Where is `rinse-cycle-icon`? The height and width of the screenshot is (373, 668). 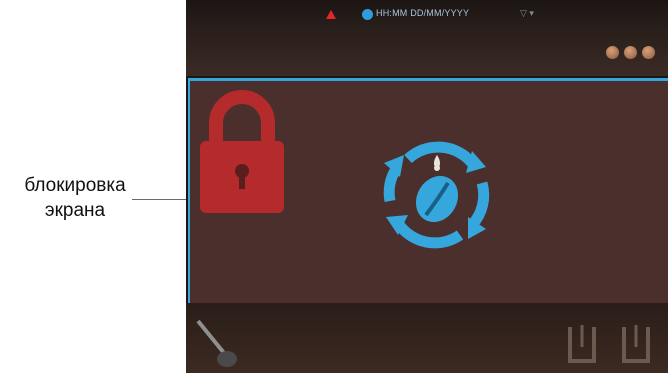 rinse-cycle-icon is located at coordinates (436, 195).